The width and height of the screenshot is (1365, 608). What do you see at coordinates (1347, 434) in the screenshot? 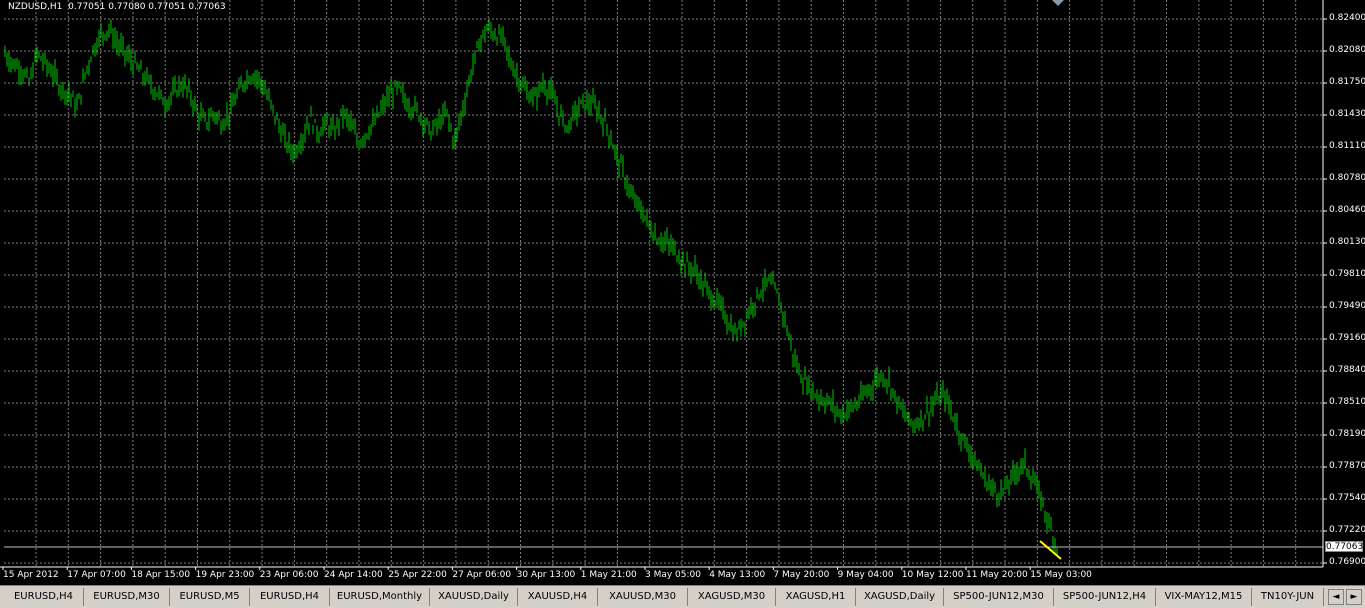
I see `price-axis-label: 0.78190` at bounding box center [1347, 434].